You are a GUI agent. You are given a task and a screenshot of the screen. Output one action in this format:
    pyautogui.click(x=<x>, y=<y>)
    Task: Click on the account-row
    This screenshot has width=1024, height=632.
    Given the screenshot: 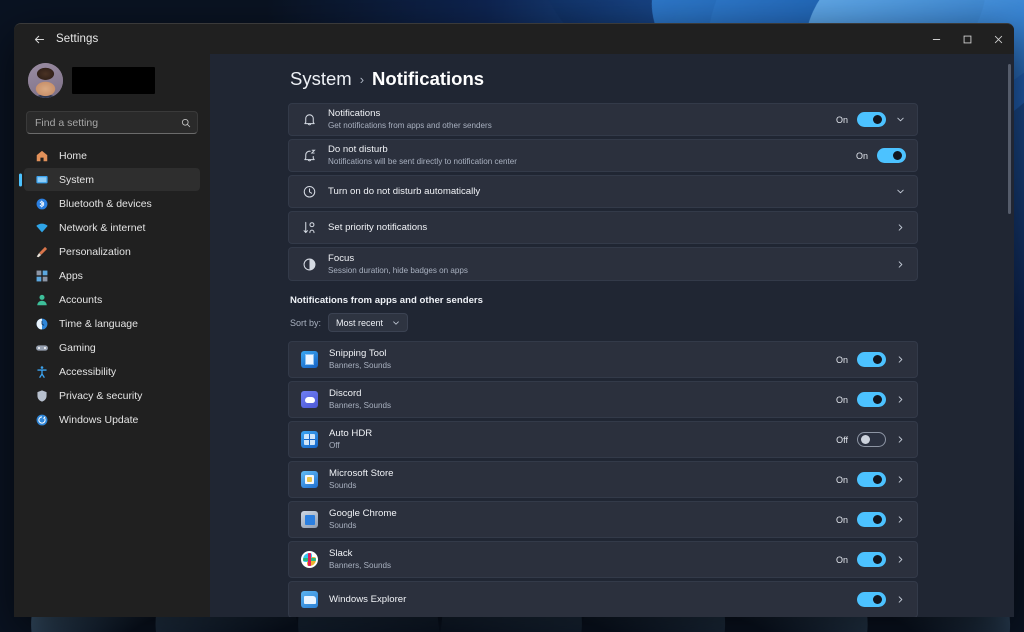 What is the action you would take?
    pyautogui.click(x=112, y=78)
    